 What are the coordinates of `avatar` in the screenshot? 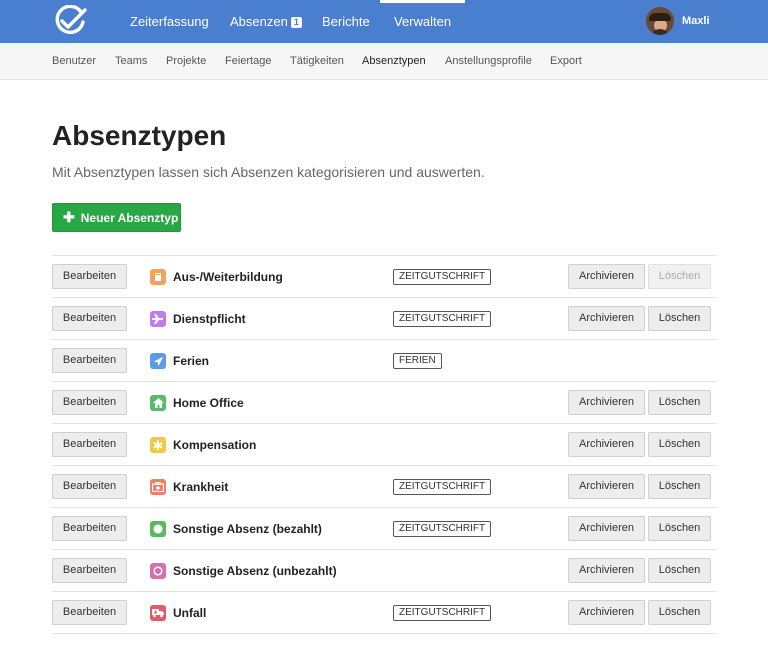 It's located at (660, 21).